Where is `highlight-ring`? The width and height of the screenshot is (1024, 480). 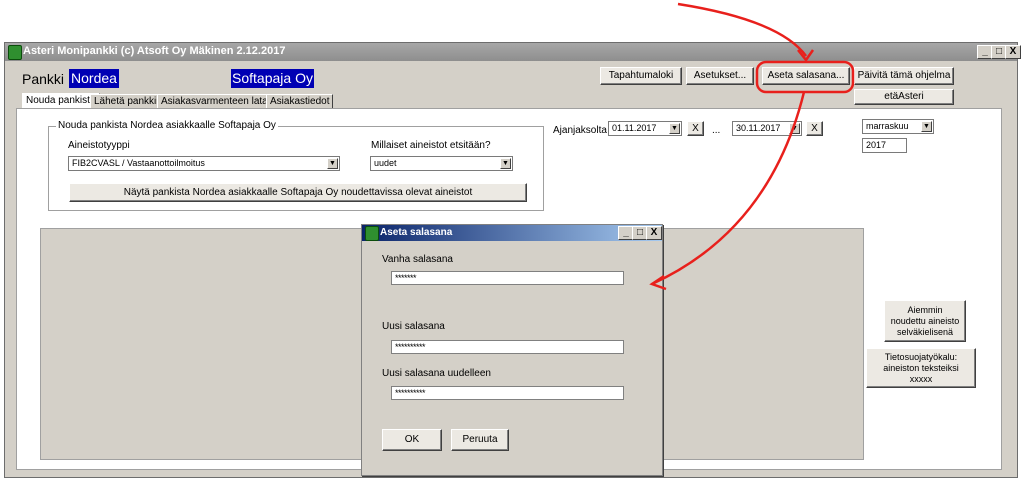 highlight-ring is located at coordinates (805, 77).